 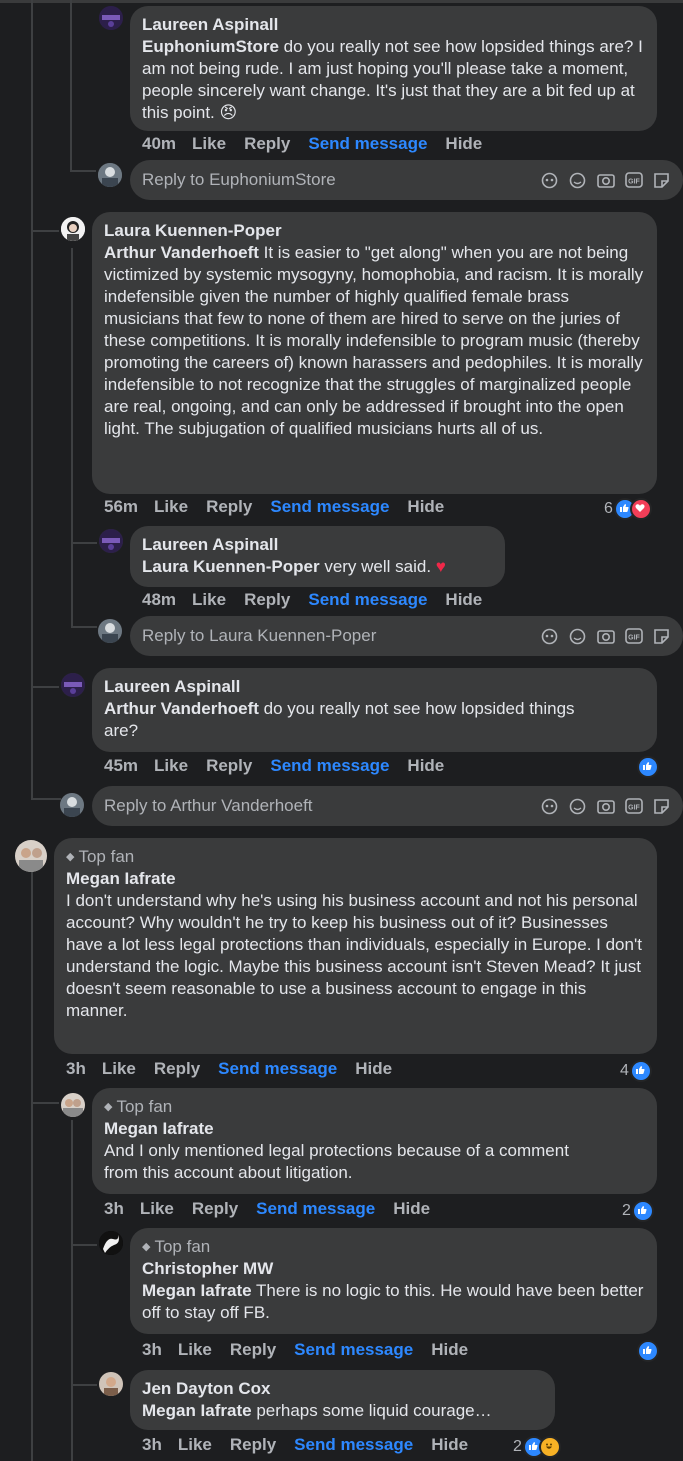 I want to click on comment-author: Christopher MW, so click(x=393, y=1269).